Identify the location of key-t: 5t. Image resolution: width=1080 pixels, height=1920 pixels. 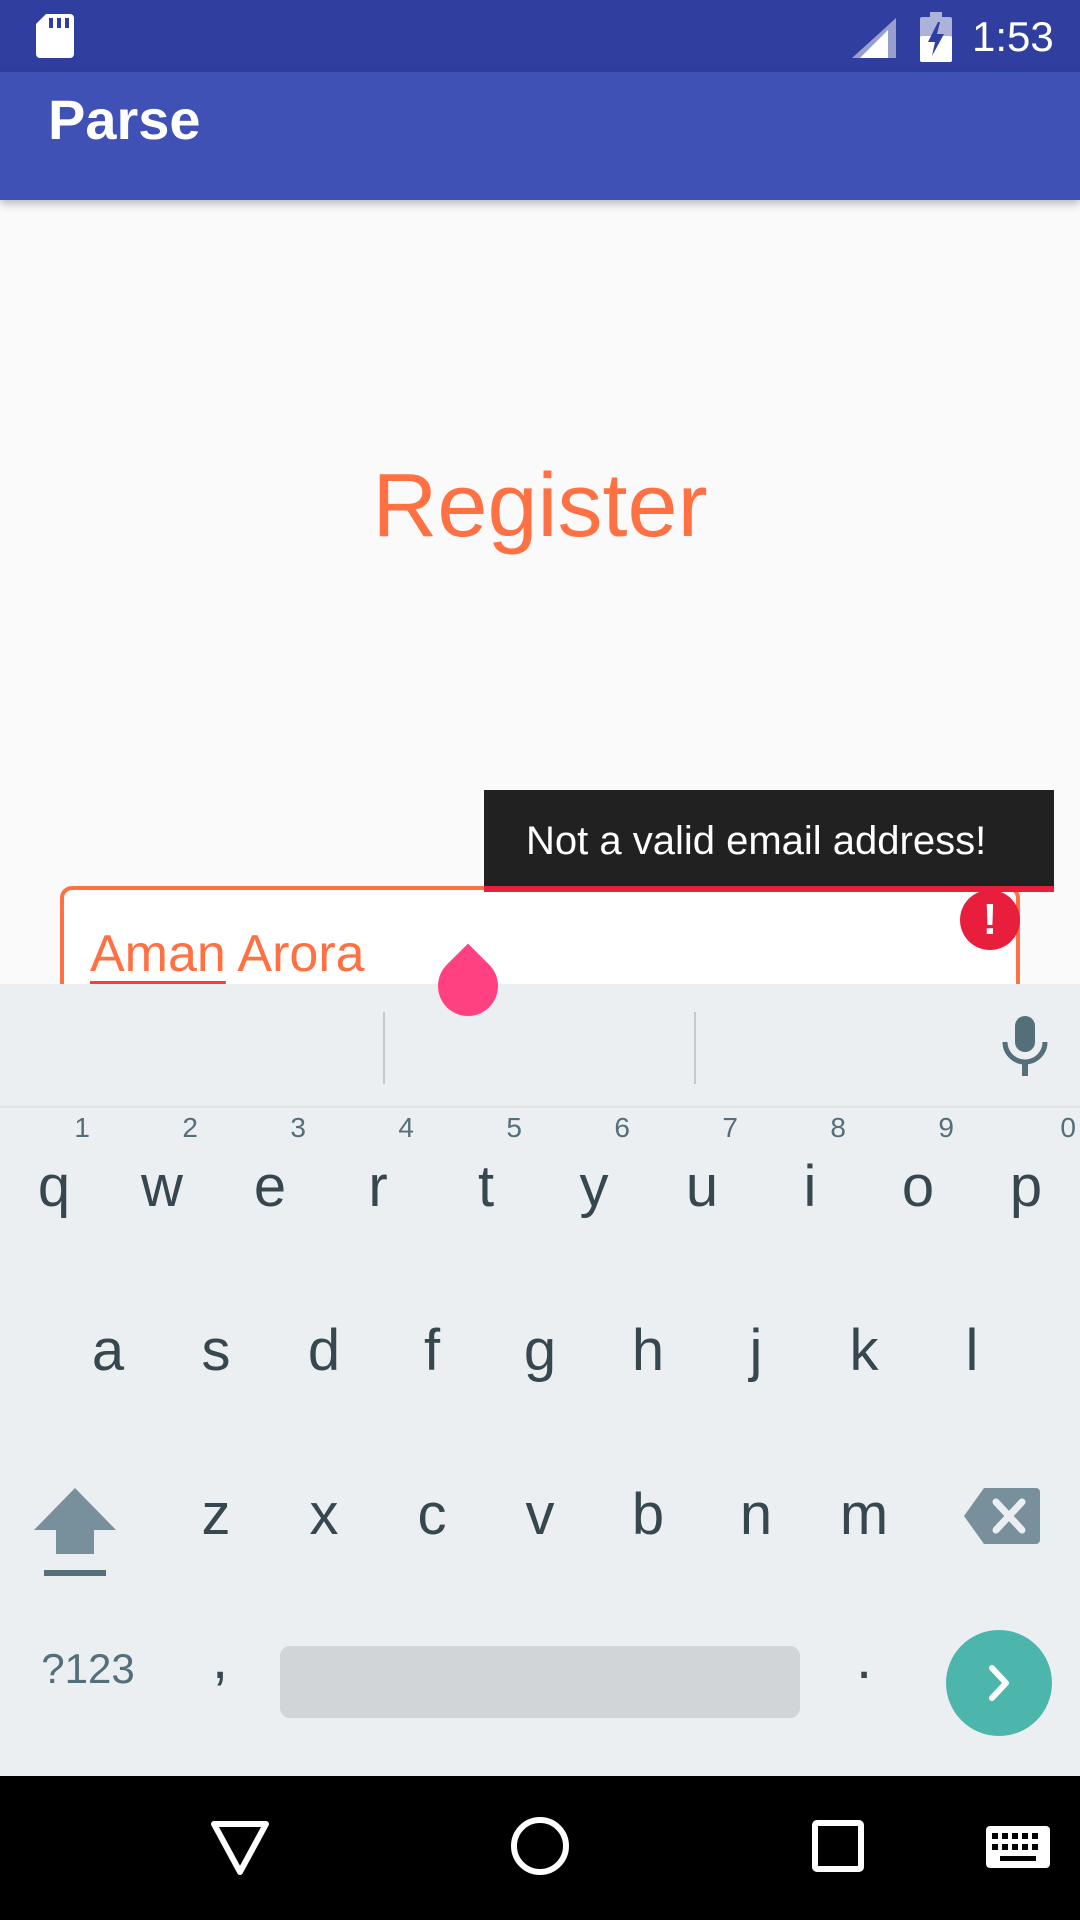
(486, 1188).